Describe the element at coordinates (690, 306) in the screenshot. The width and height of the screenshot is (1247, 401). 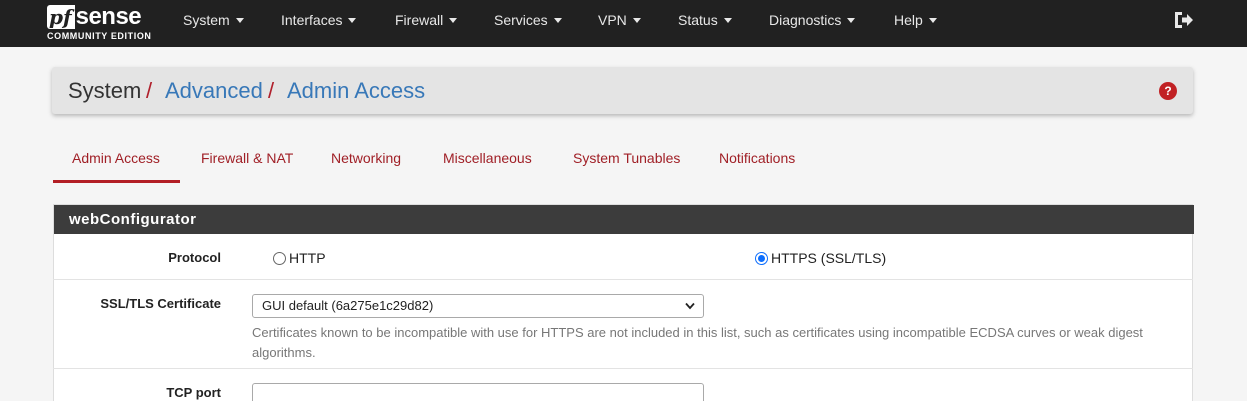
I see `chevron-down-icon` at that location.